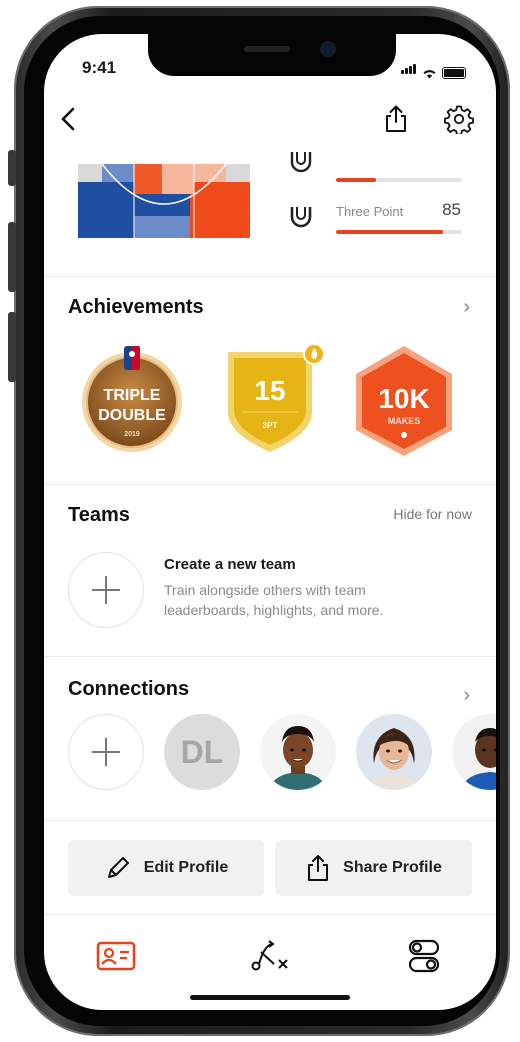 Image resolution: width=520 pixels, height=1042 pixels. Describe the element at coordinates (132, 415) in the screenshot. I see `badge-line2: DOUBLE` at that location.